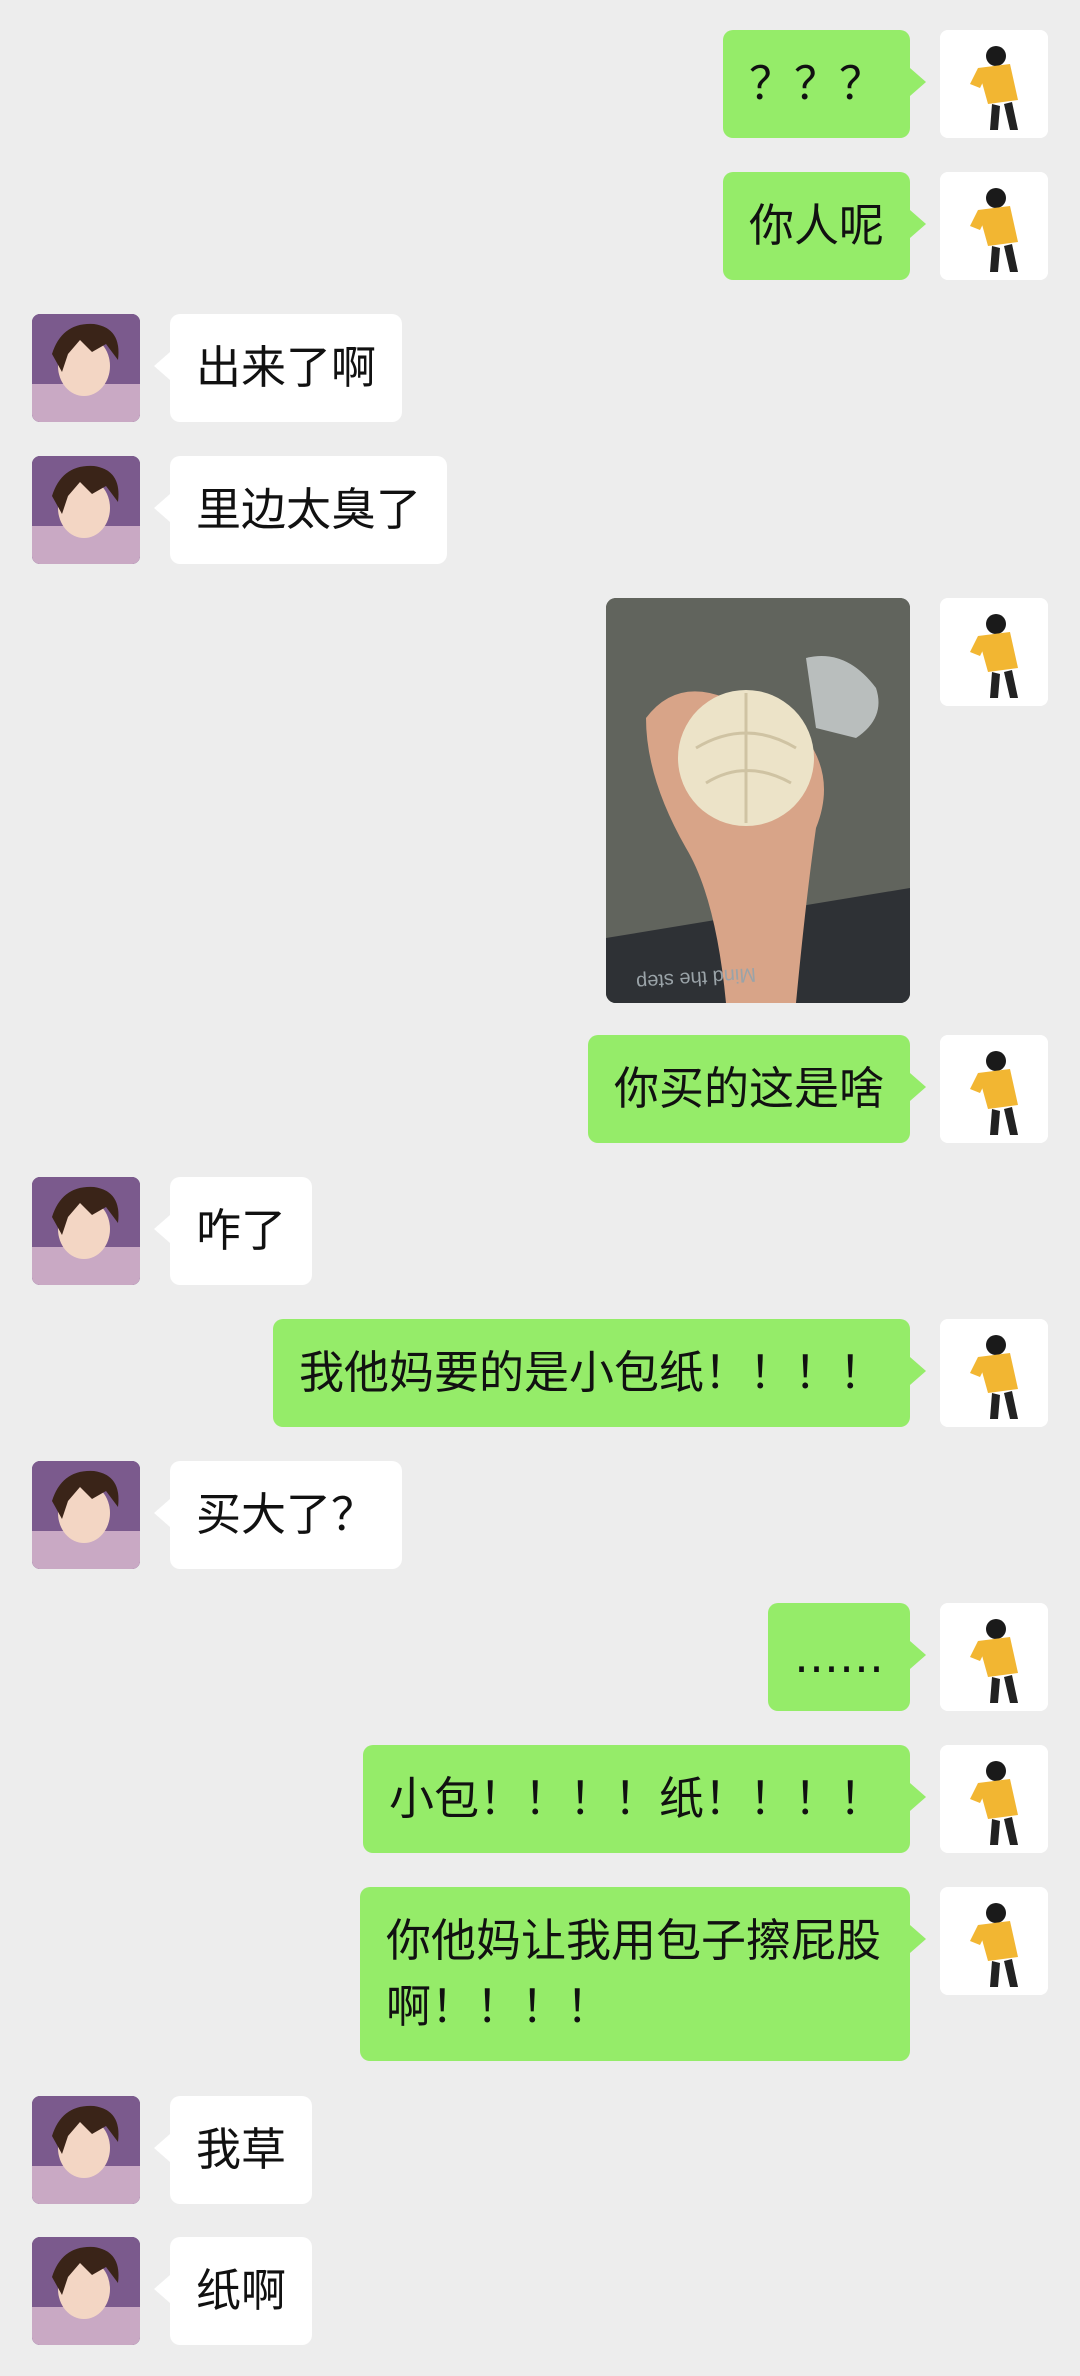  I want to click on sent-message-bubble: 小包！！！！纸！！！！, so click(644, 1799).